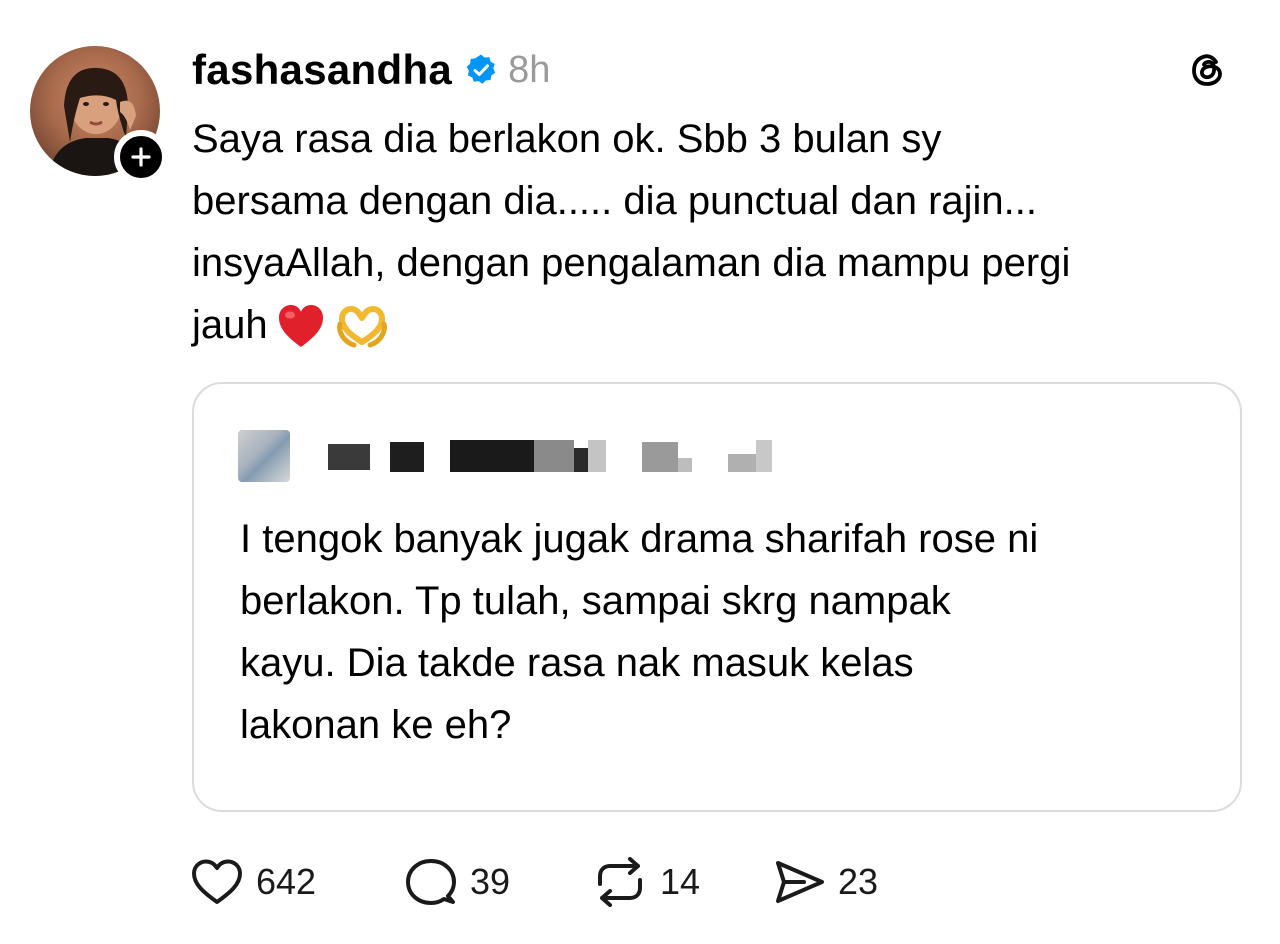 Image resolution: width=1280 pixels, height=944 pixels. I want to click on post-header: fashasandha 8h, so click(371, 70).